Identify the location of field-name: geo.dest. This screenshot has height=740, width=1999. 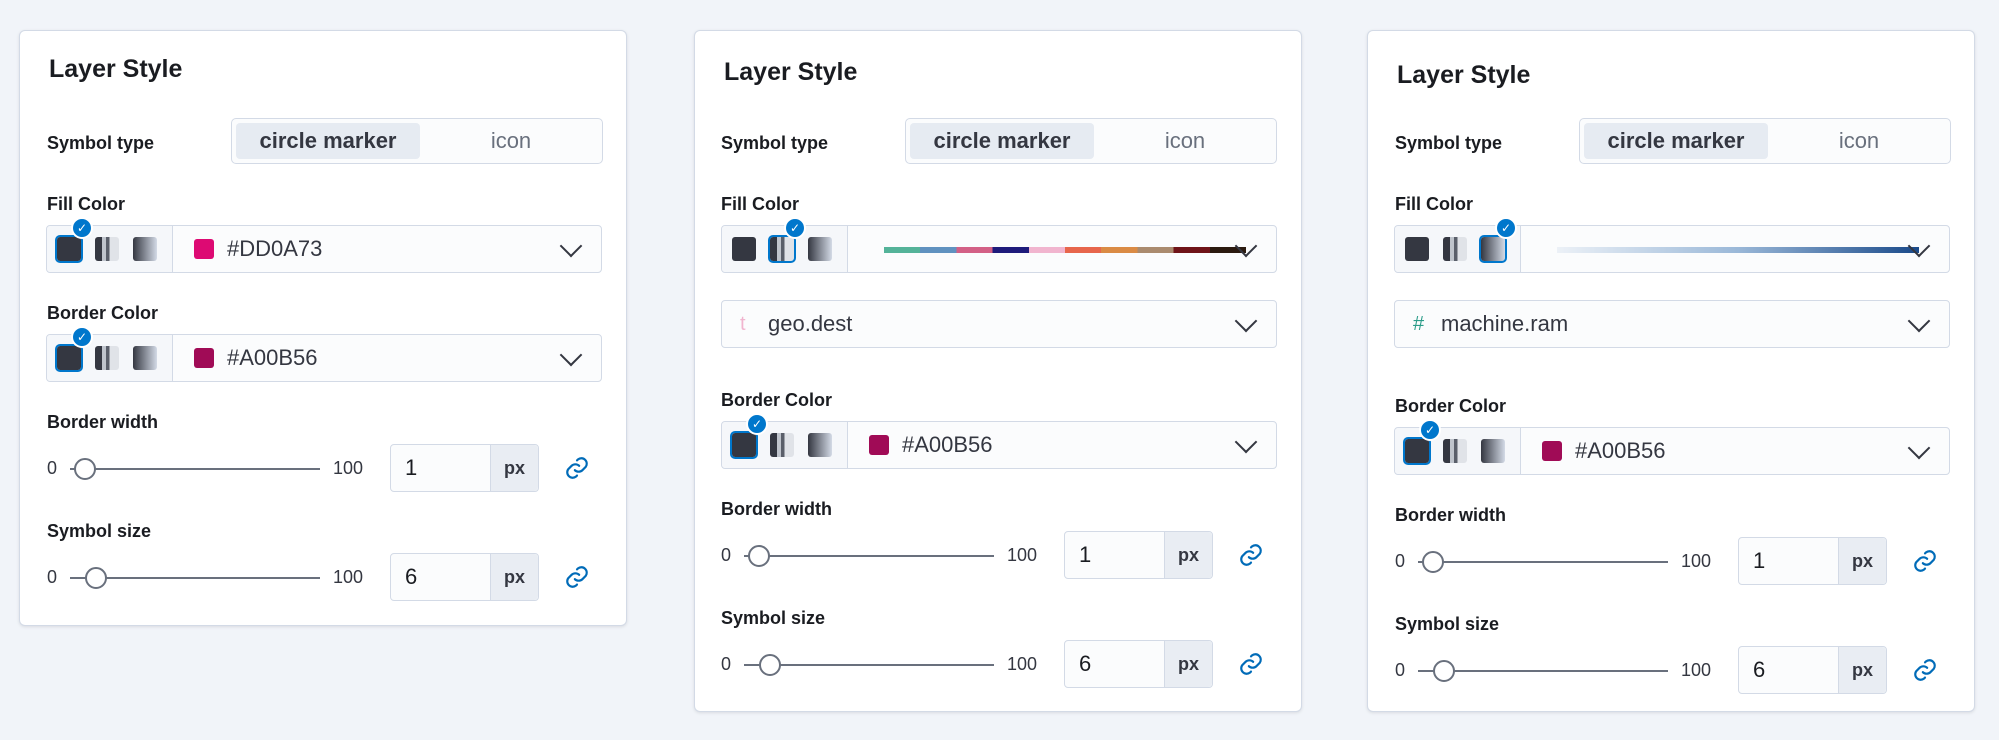
(810, 323).